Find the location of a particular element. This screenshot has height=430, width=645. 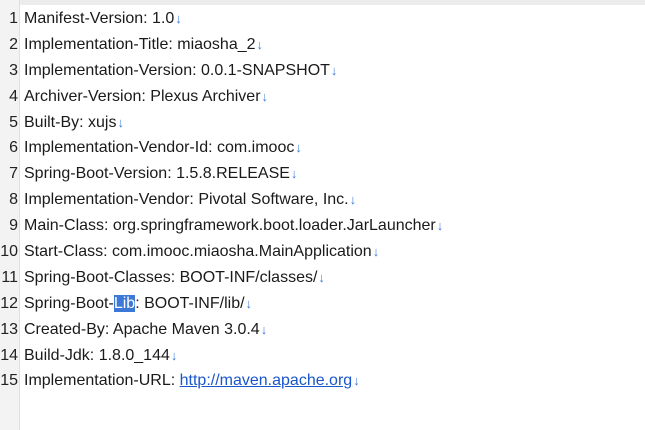

line-text: Implementation-URL: is located at coordinates (102, 381).